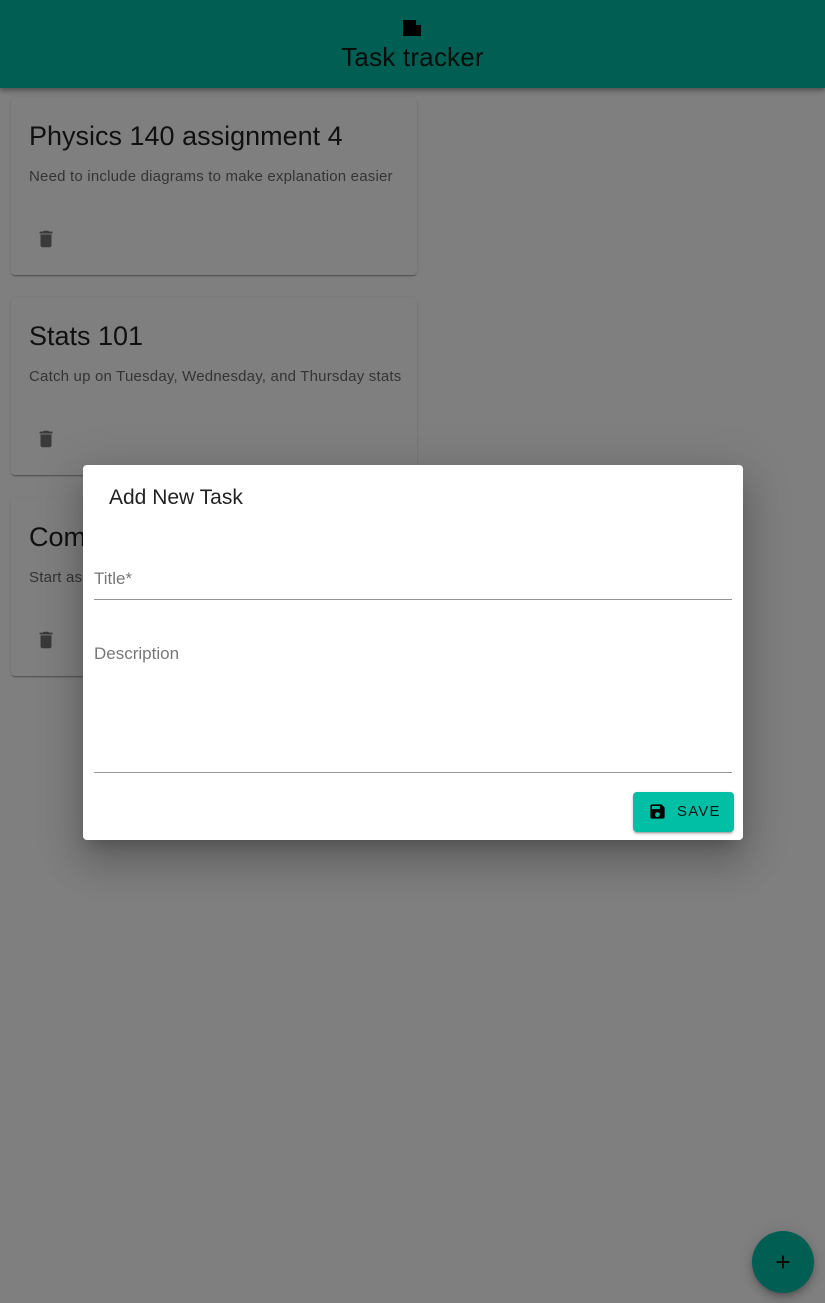 The image size is (825, 1303). I want to click on description-field: Description, so click(413, 705).